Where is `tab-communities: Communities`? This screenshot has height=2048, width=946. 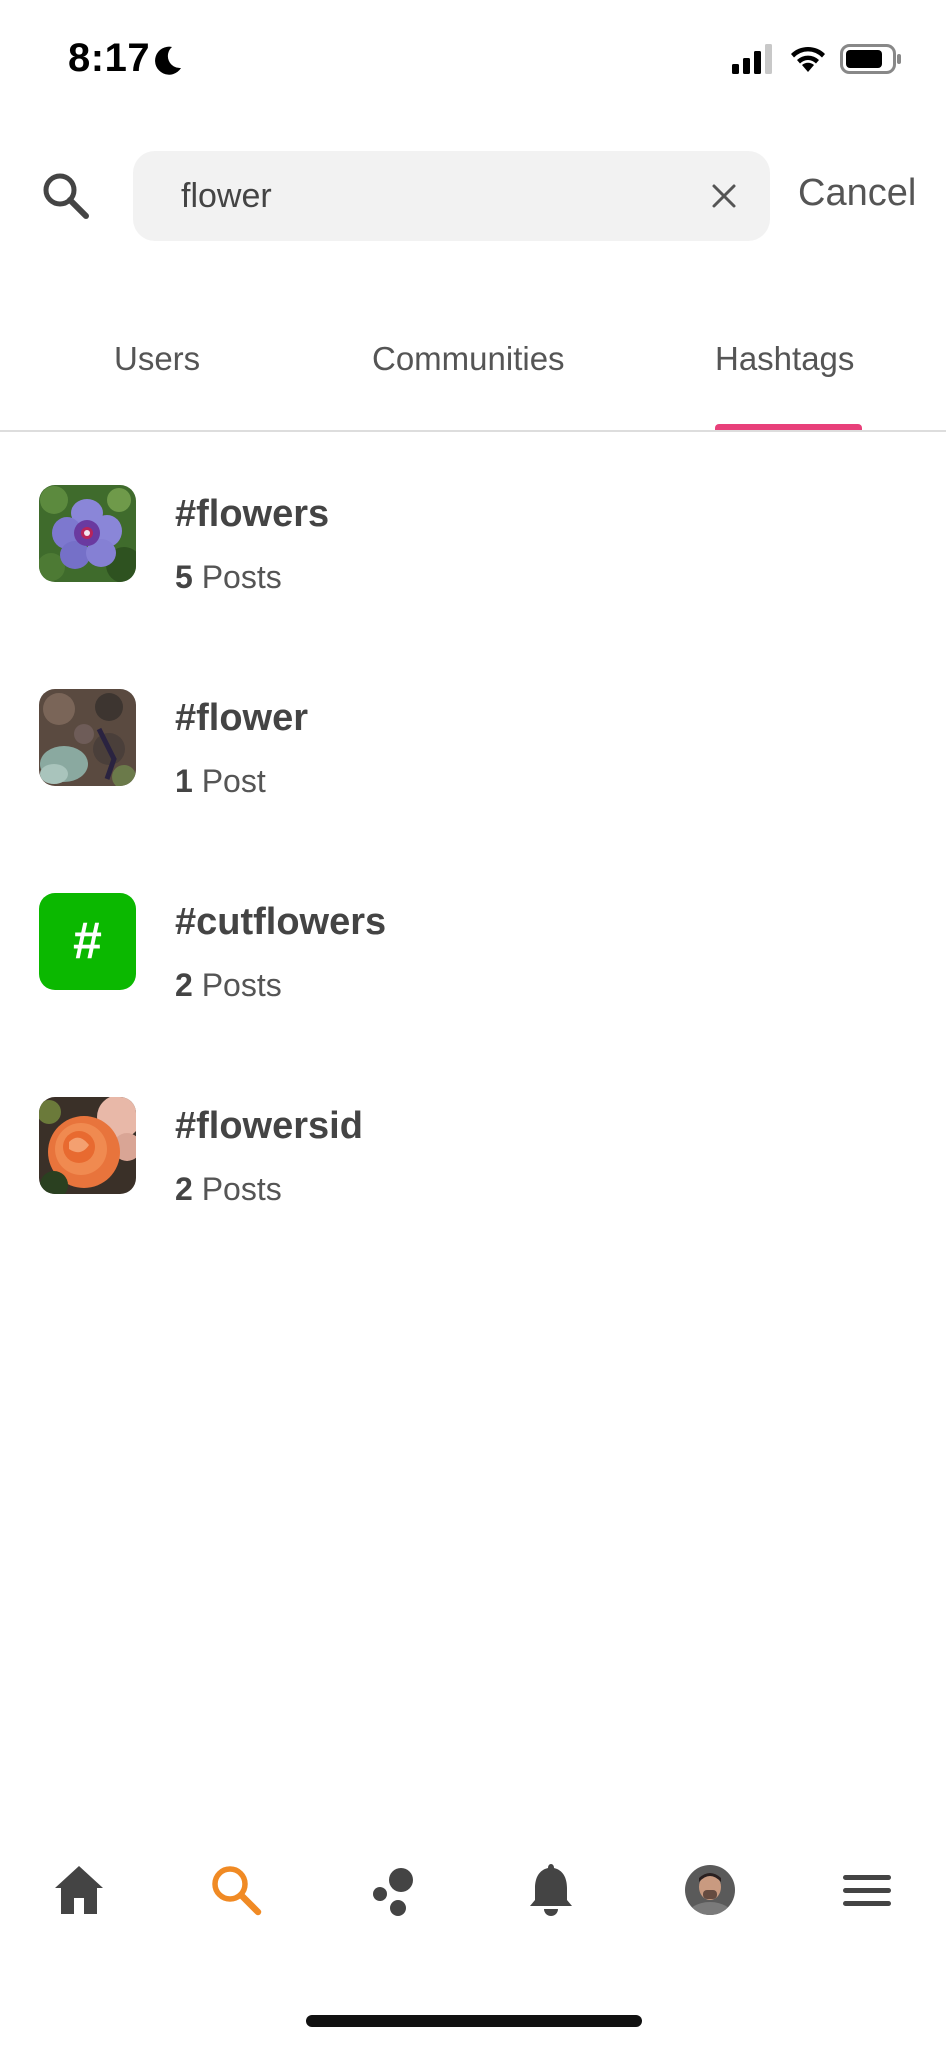 tab-communities: Communities is located at coordinates (468, 359).